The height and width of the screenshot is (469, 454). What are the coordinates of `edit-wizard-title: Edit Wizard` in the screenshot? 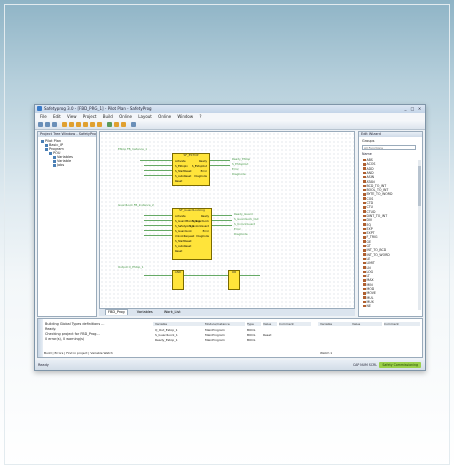 It's located at (390, 134).